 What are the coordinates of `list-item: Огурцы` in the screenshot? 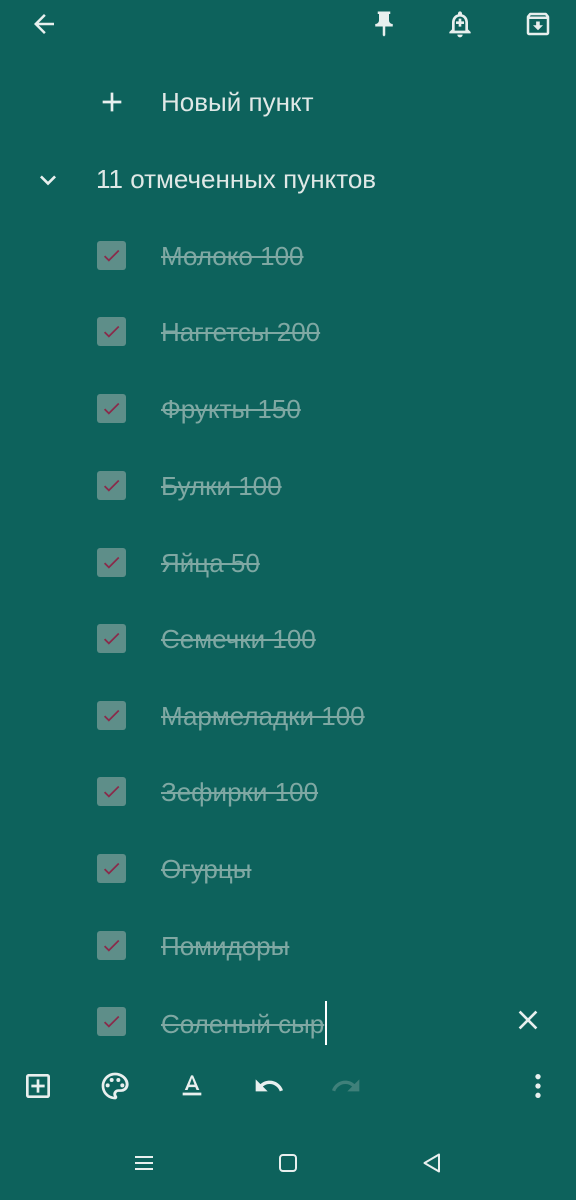 It's located at (288, 869).